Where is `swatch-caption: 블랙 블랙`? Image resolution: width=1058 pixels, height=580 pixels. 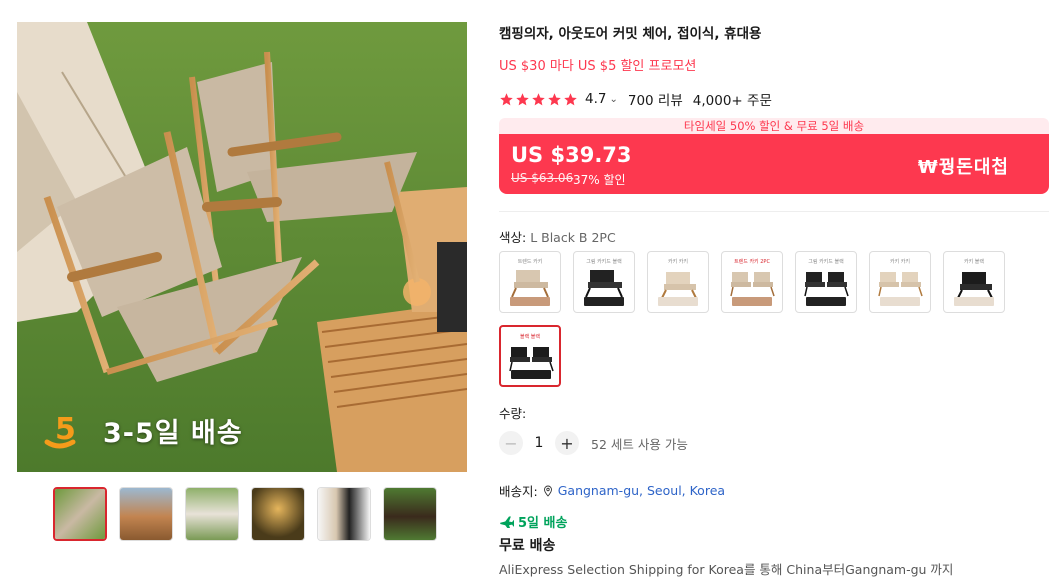
swatch-caption: 블랙 블랙 is located at coordinates (530, 337).